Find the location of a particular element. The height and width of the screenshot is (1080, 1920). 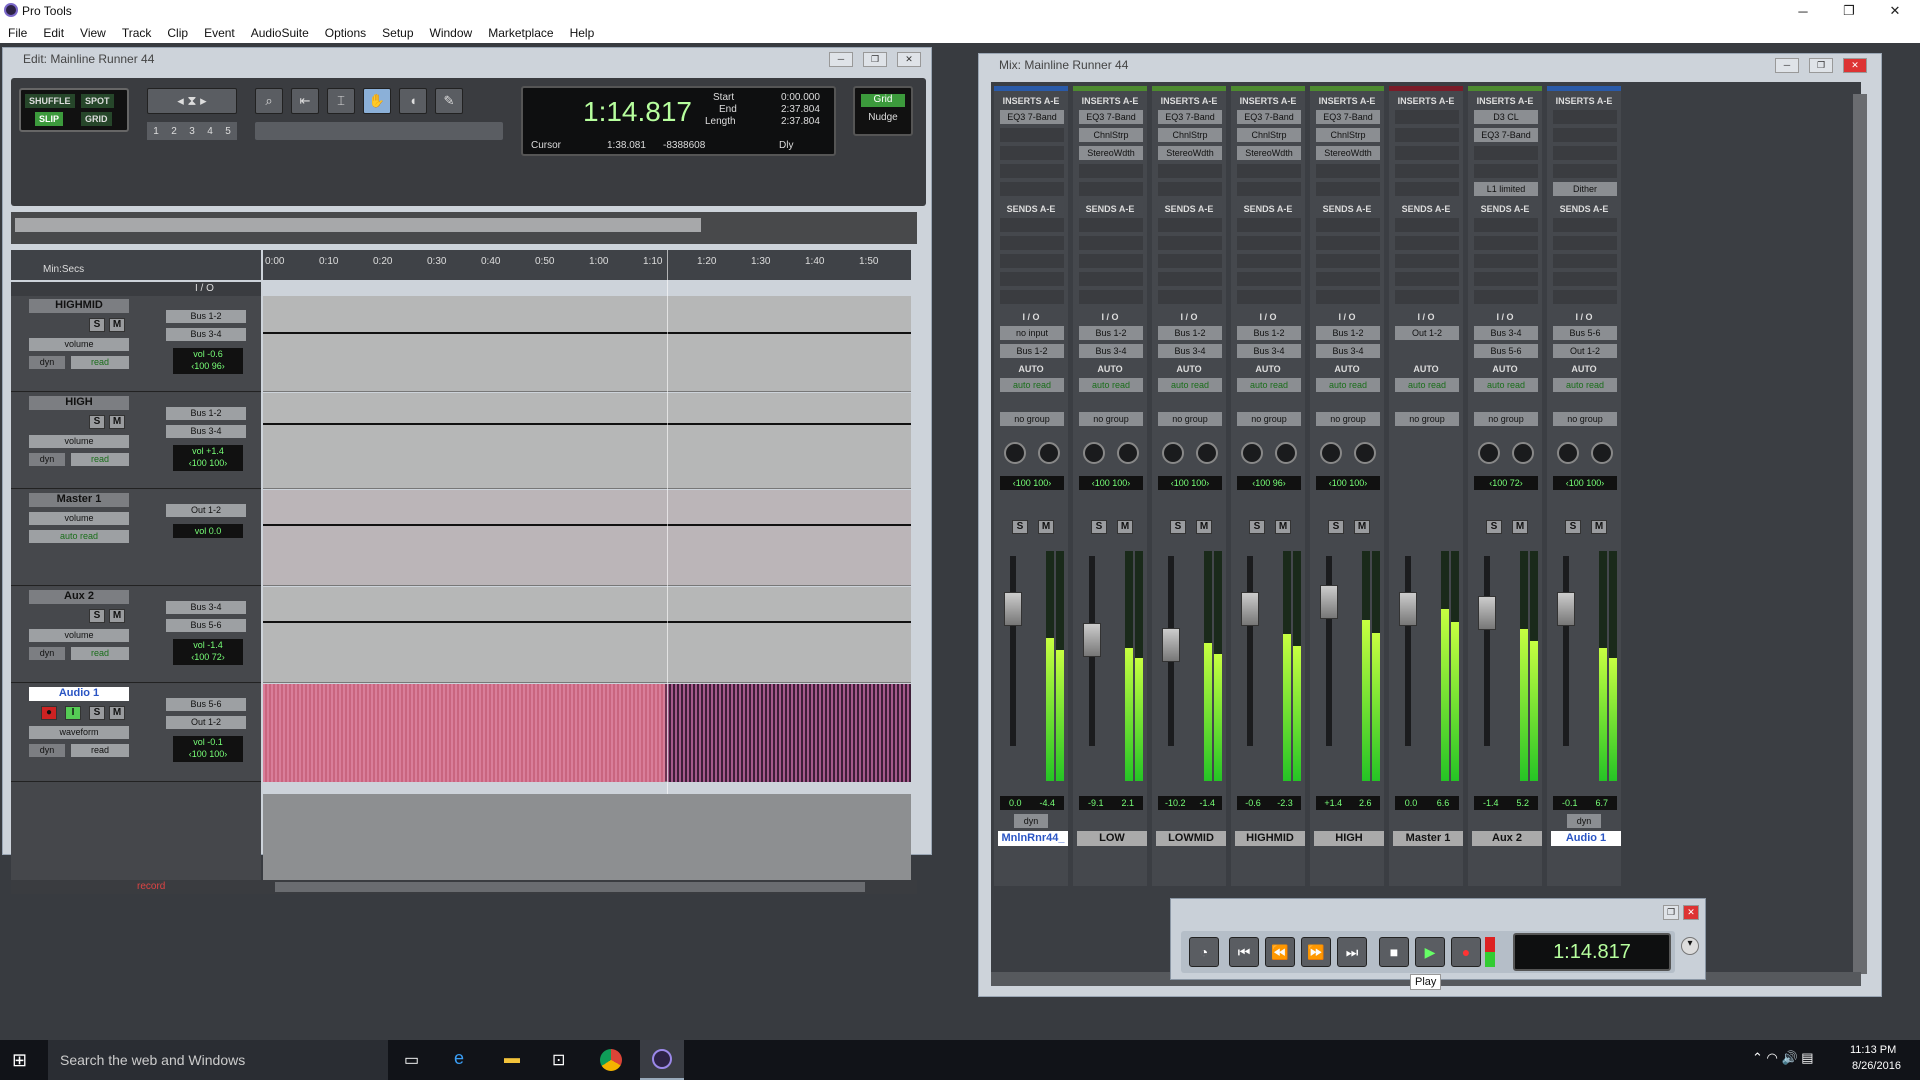

volume-peak-readout: 0.0 -4.4 is located at coordinates (1032, 803).